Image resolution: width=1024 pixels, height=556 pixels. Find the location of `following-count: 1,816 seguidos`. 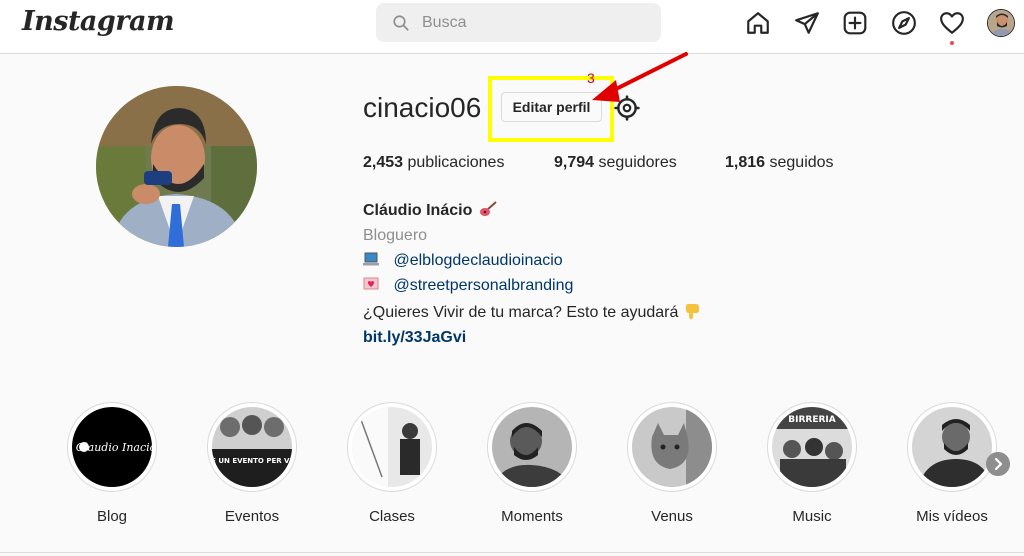

following-count: 1,816 seguidos is located at coordinates (779, 163).